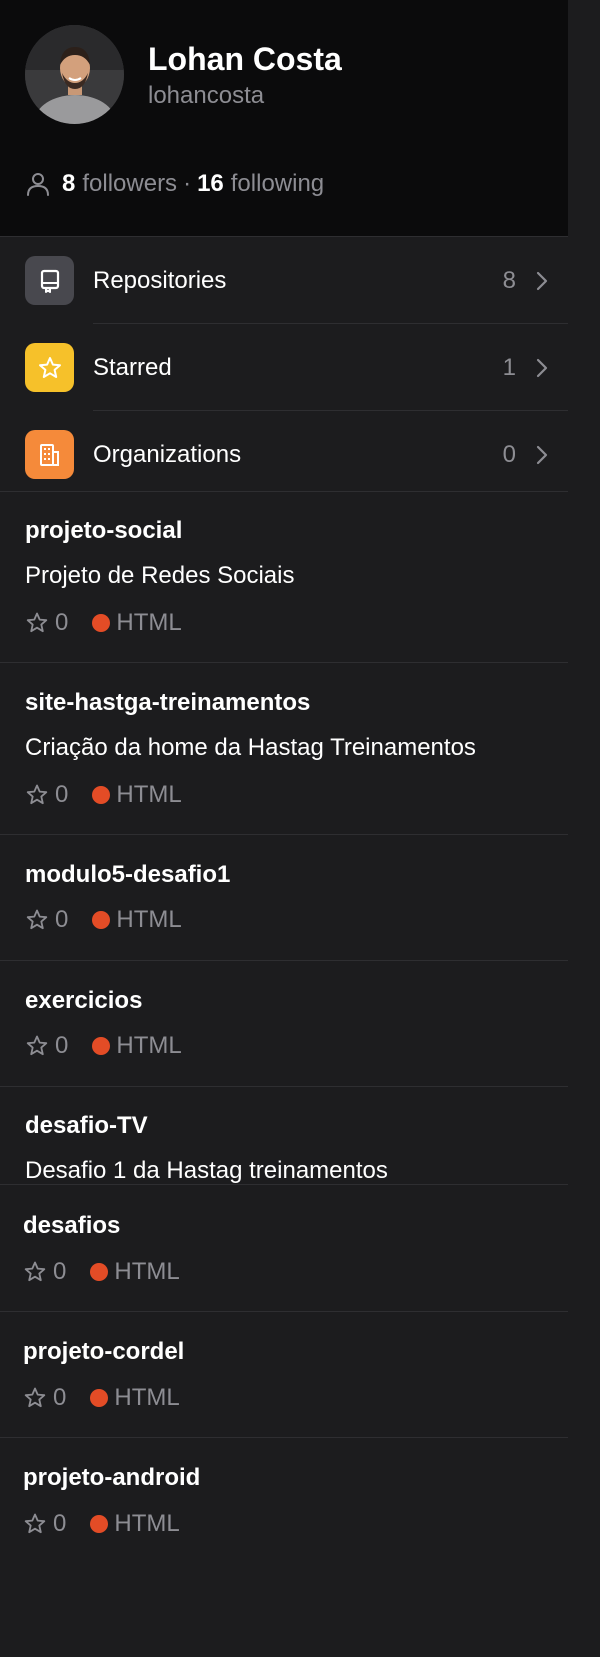  I want to click on followers-label: followers, so click(130, 183).